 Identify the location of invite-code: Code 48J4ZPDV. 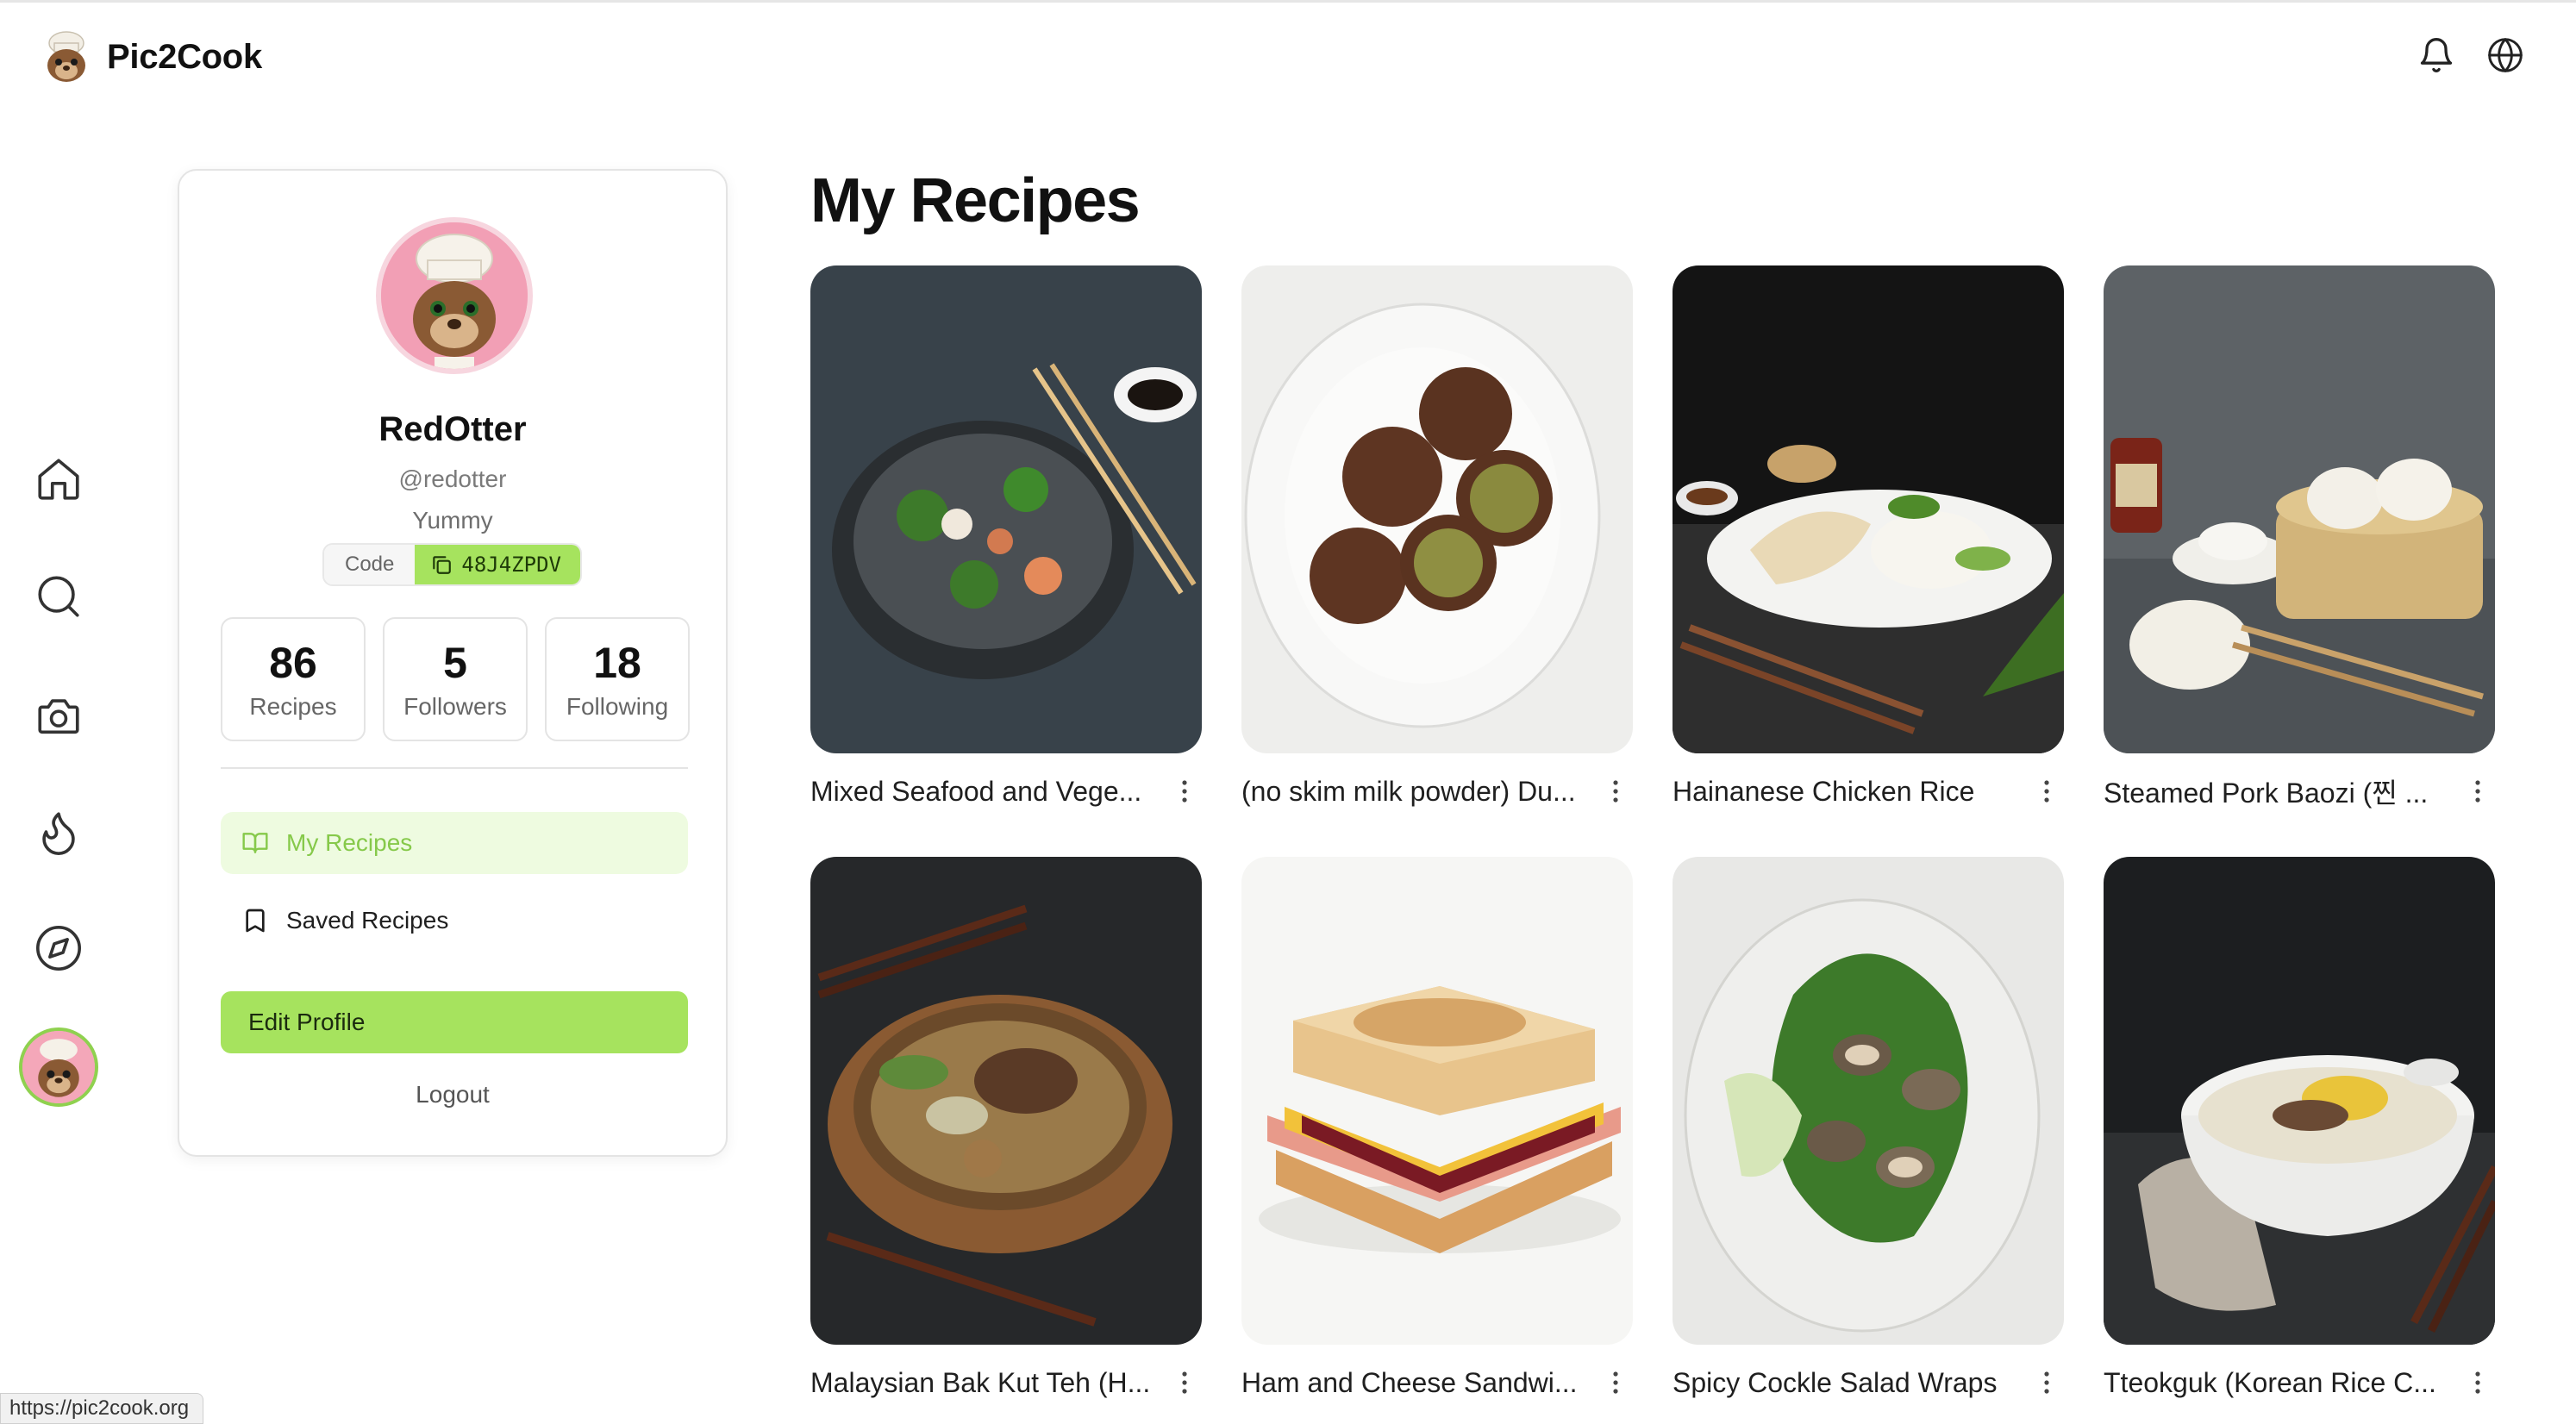
(452, 564).